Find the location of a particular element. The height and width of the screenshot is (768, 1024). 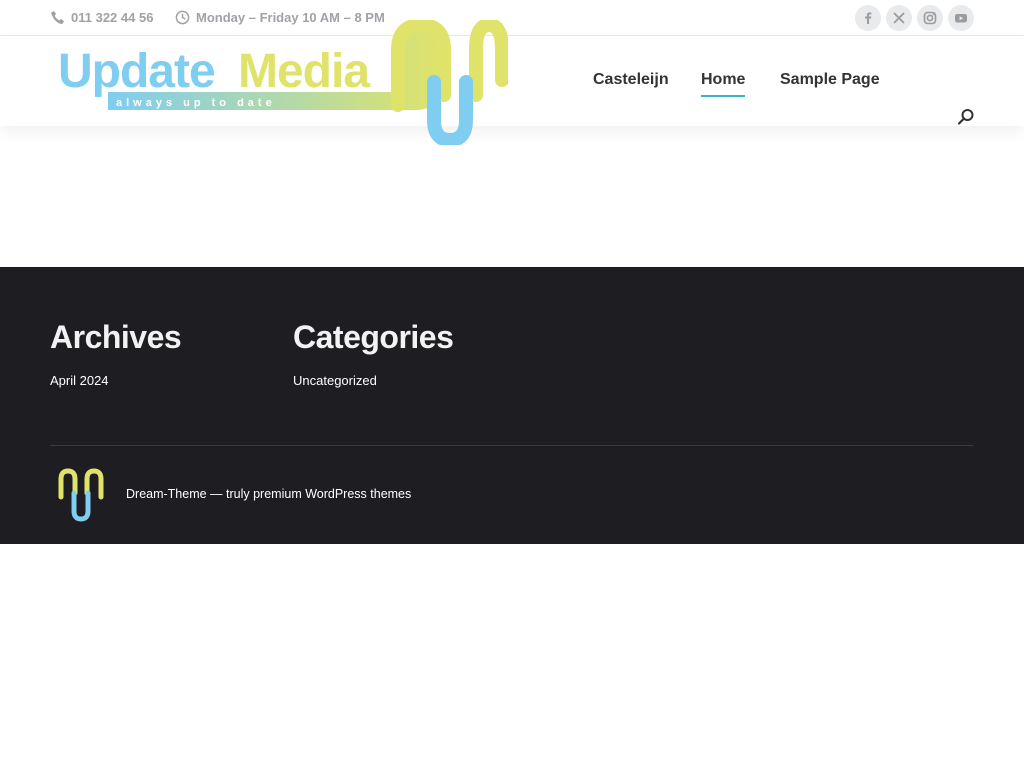

facebook-link is located at coordinates (868, 18).